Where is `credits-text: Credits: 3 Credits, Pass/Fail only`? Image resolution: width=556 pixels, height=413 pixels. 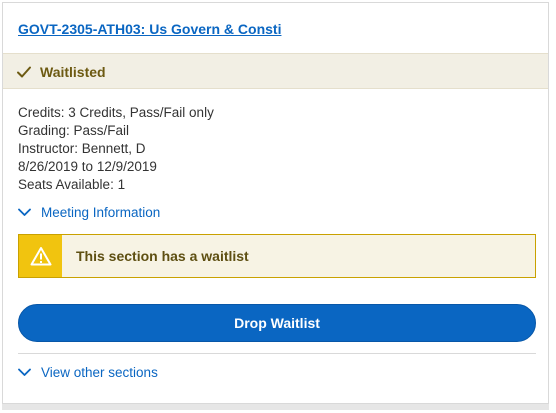 credits-text: Credits: 3 Credits, Pass/Fail only is located at coordinates (116, 112).